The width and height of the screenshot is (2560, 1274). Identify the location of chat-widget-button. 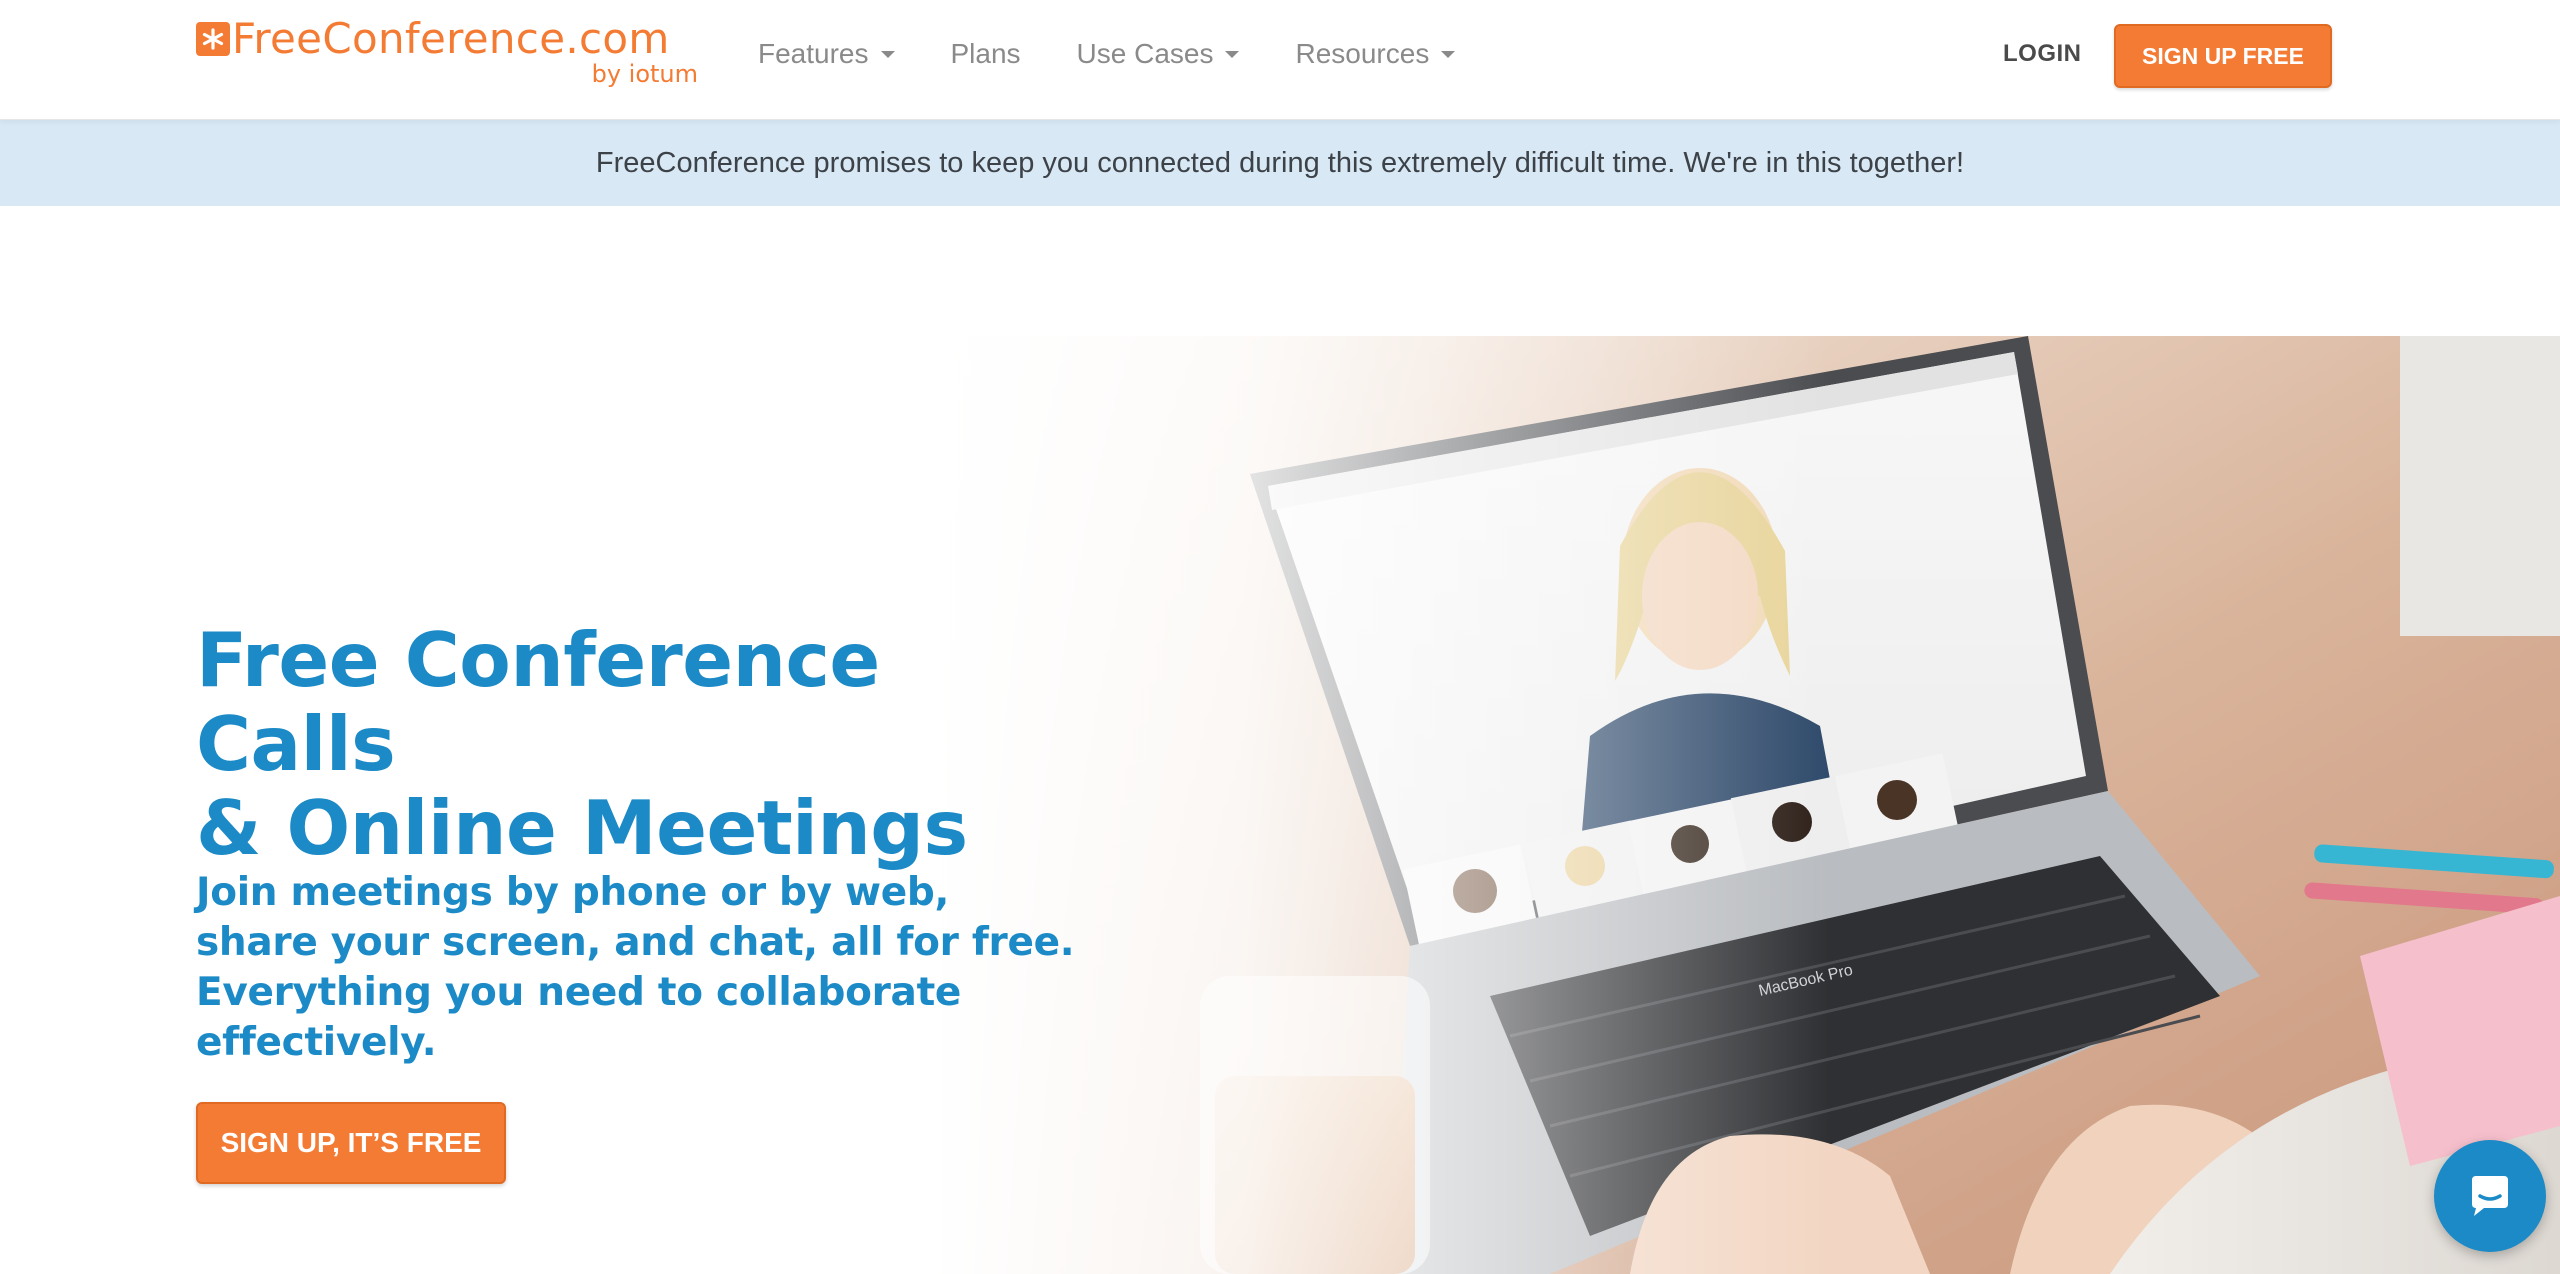
(2490, 1196).